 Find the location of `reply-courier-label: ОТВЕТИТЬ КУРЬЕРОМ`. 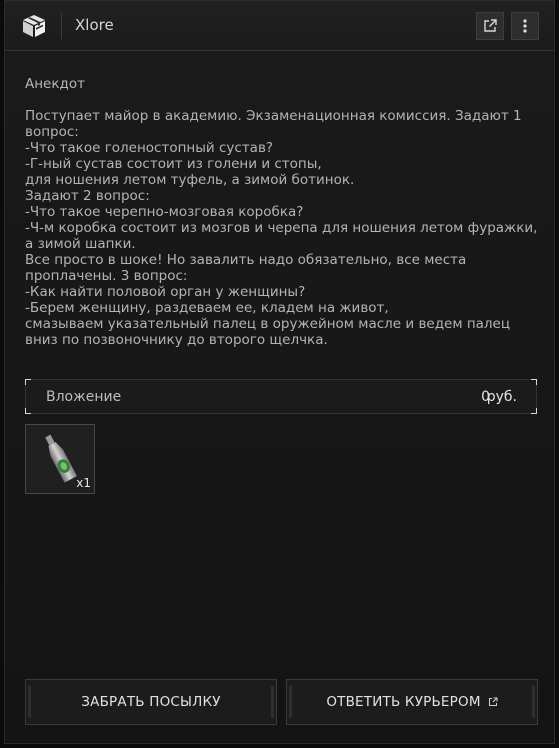

reply-courier-label: ОТВЕТИТЬ КУРЬЕРОМ is located at coordinates (403, 702).